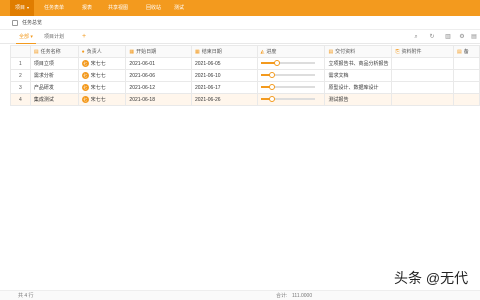  Describe the element at coordinates (416, 37) in the screenshot. I see `search-icon: ⌕` at that location.